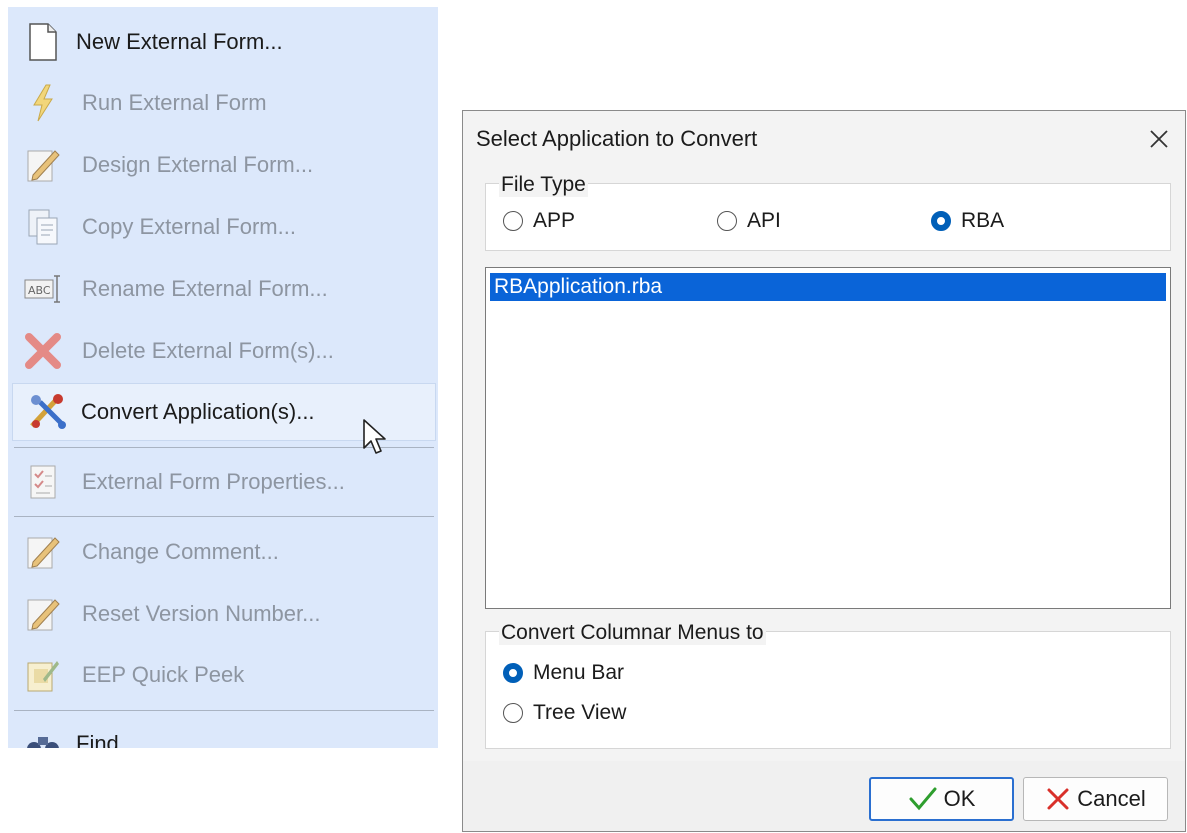 The height and width of the screenshot is (833, 1187). I want to click on menu-item-label: EEP Quick Peek, so click(163, 674).